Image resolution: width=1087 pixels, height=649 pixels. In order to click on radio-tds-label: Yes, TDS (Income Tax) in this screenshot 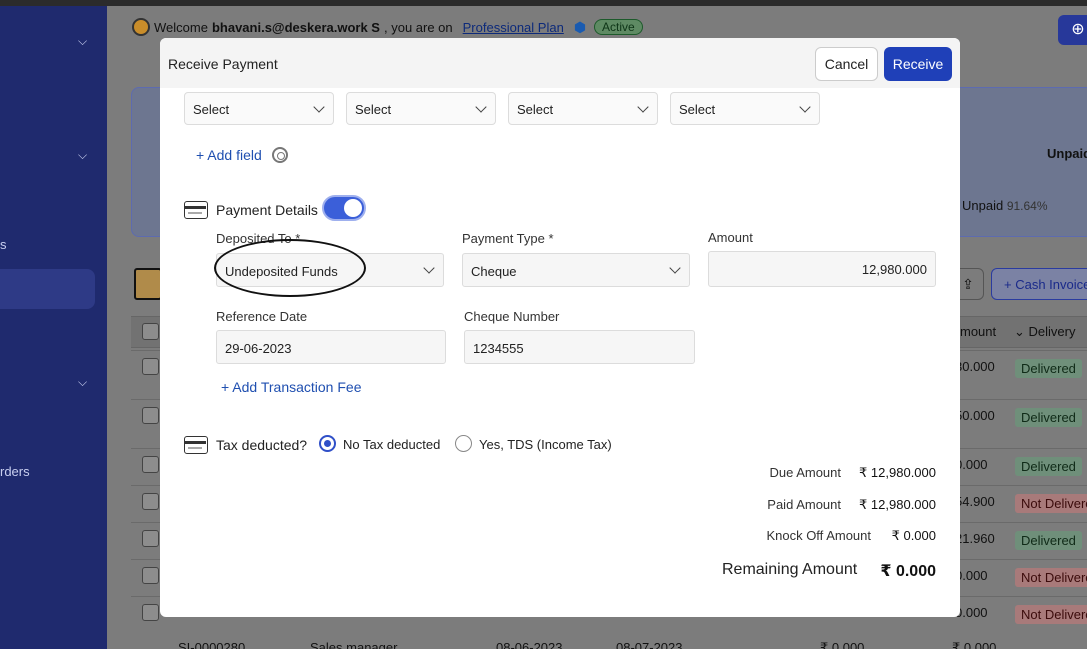, I will do `click(545, 444)`.